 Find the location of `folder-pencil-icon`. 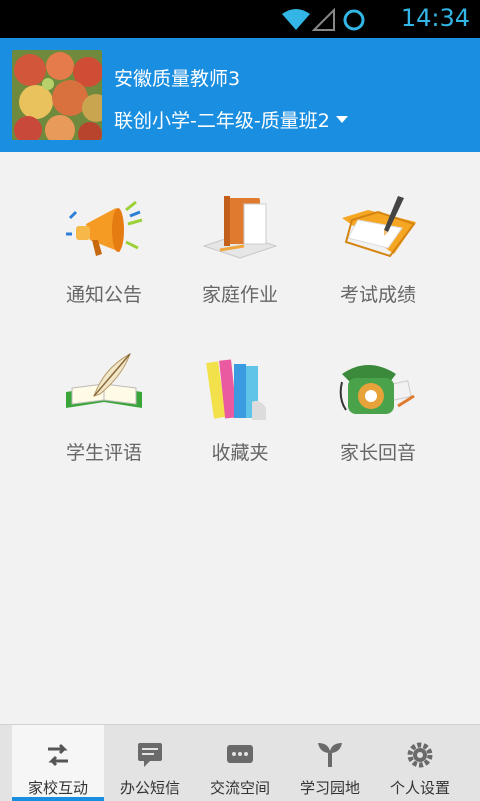

folder-pencil-icon is located at coordinates (379, 227).